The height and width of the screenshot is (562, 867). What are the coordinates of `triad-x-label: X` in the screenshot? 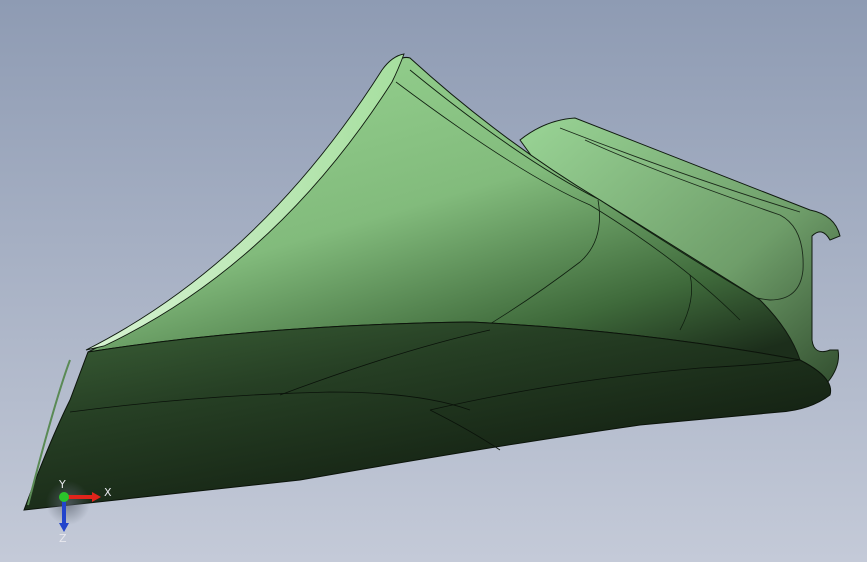 It's located at (108, 492).